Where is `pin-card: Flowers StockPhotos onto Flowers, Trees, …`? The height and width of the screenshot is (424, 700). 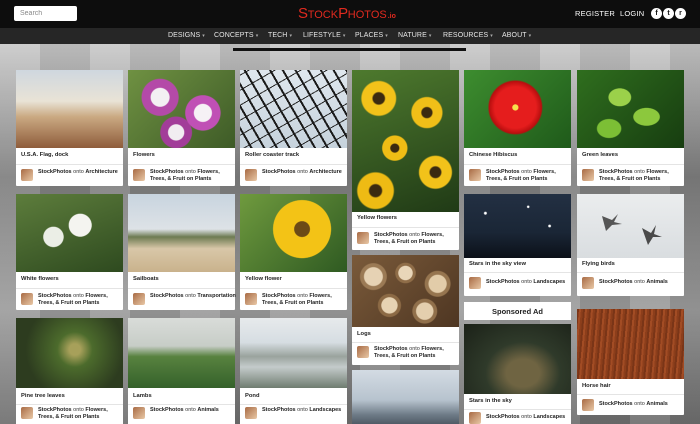
pin-card: Flowers StockPhotos onto Flowers, Trees, … is located at coordinates (181, 128).